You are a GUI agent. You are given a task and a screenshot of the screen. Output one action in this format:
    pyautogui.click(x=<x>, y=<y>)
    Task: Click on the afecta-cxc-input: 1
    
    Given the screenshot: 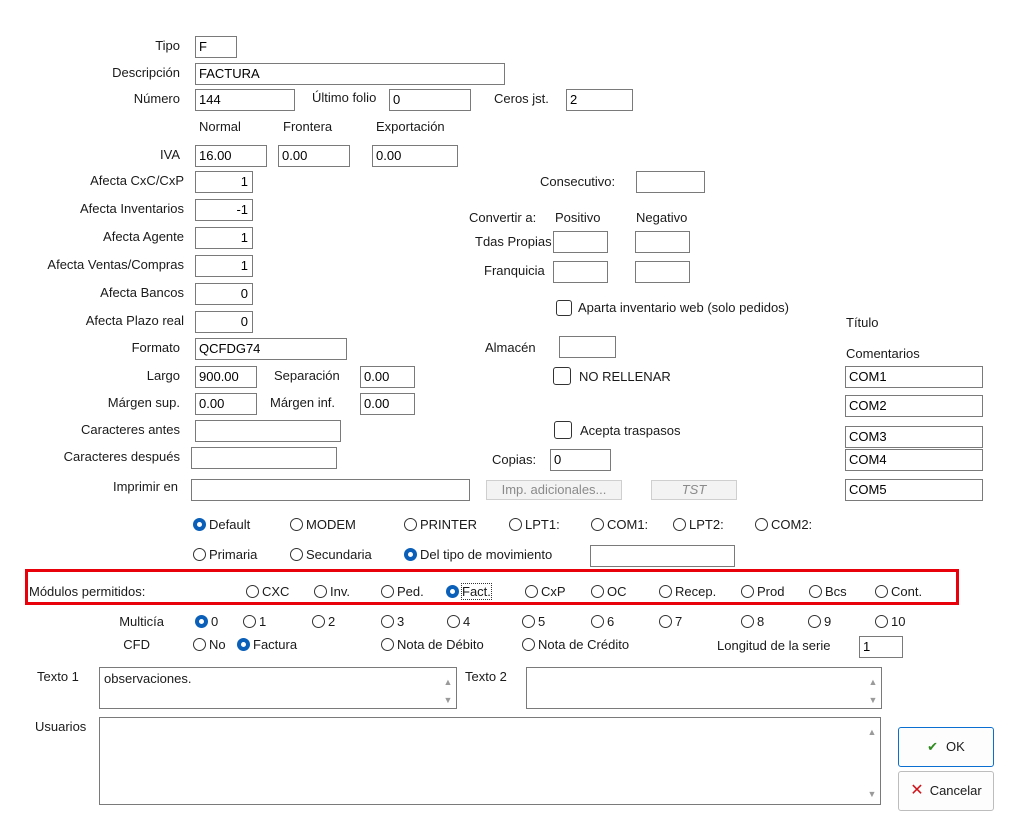 What is the action you would take?
    pyautogui.click(x=224, y=182)
    